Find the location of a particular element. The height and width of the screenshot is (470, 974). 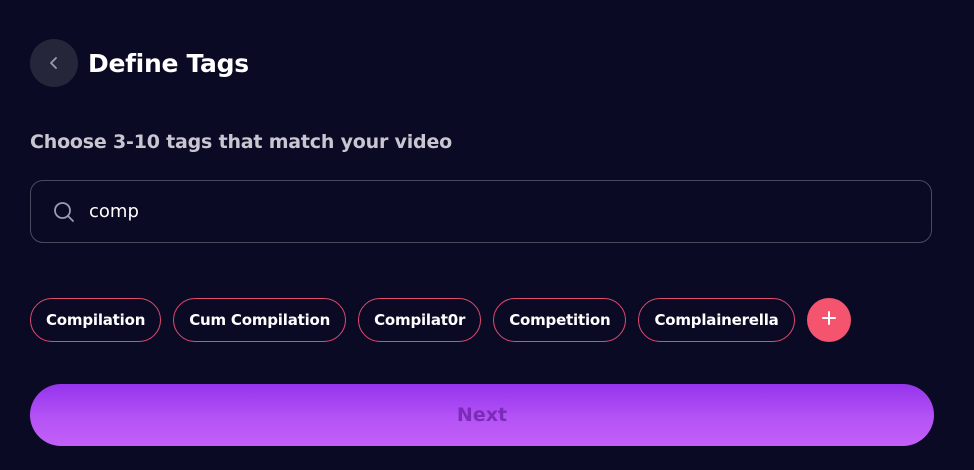

search-icon is located at coordinates (64, 212).